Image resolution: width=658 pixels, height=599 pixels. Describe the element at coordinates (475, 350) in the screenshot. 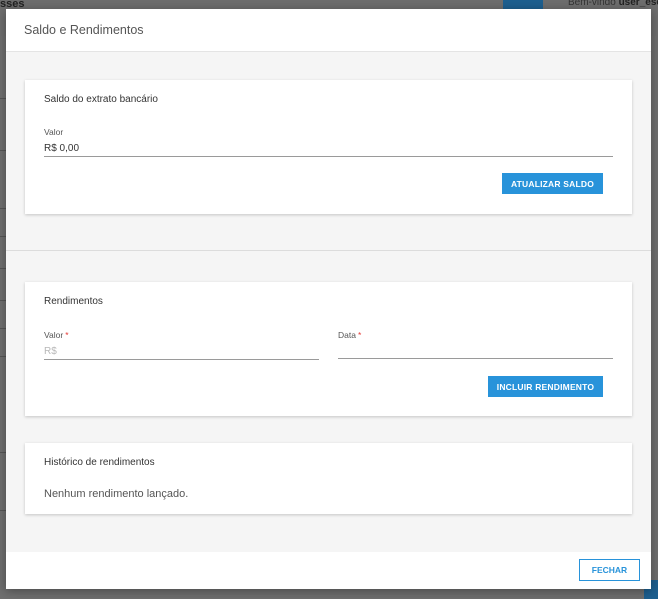

I see `rendimento-data-input` at that location.